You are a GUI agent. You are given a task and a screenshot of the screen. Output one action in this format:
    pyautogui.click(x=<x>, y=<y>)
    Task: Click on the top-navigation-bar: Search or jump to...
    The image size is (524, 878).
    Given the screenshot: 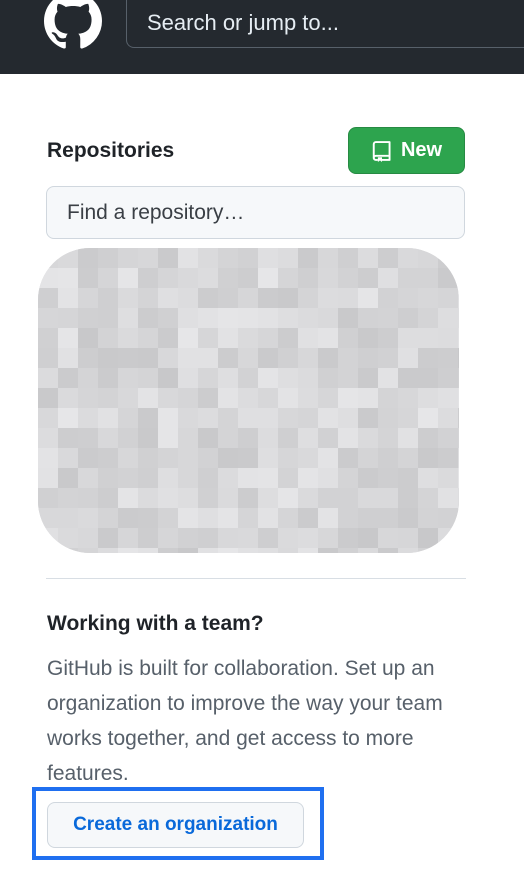 What is the action you would take?
    pyautogui.click(x=262, y=37)
    